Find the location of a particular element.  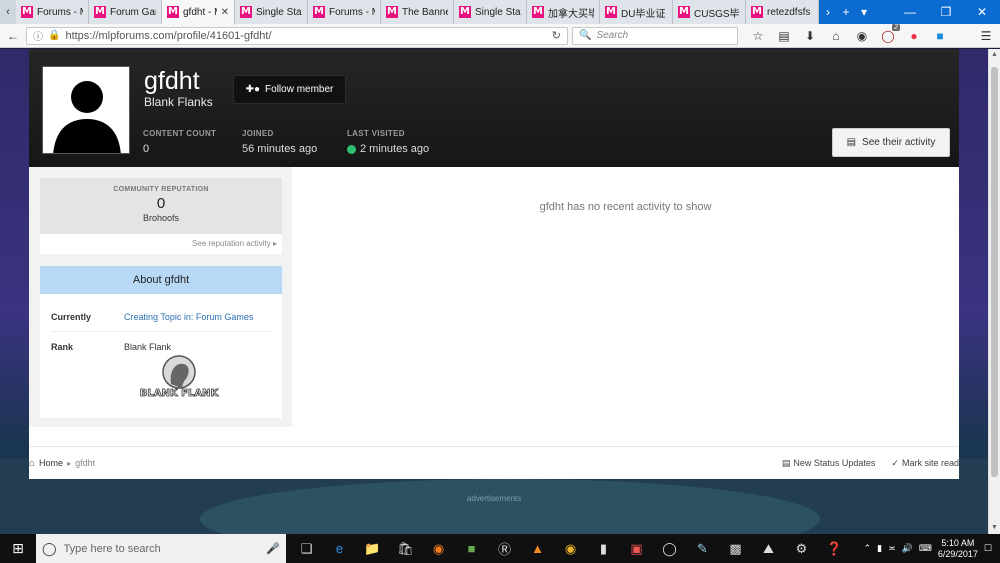

reload-icon: ↻ is located at coordinates (556, 35).